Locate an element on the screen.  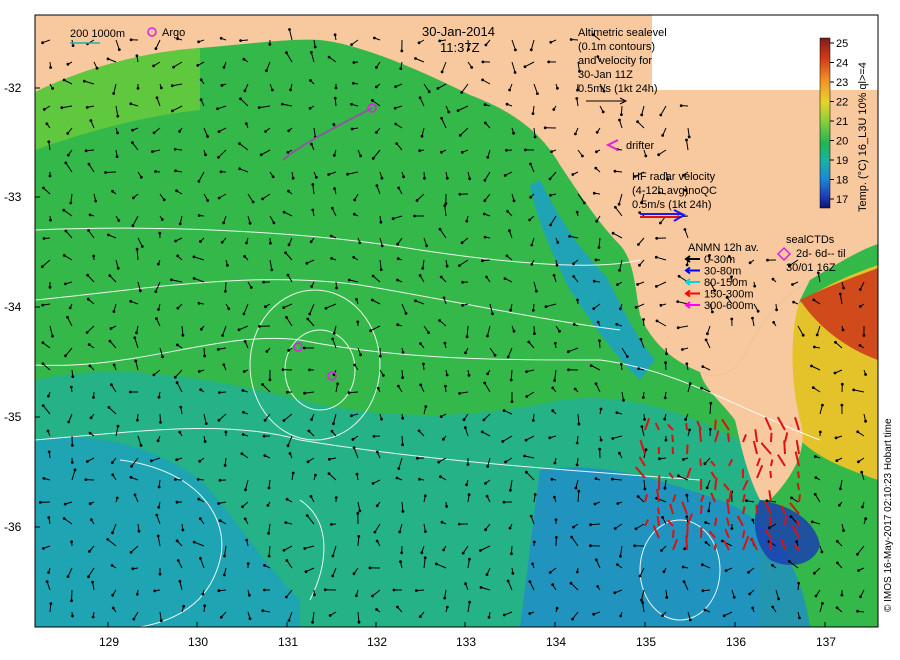
x-tick-label: 135 is located at coordinates (646, 642).